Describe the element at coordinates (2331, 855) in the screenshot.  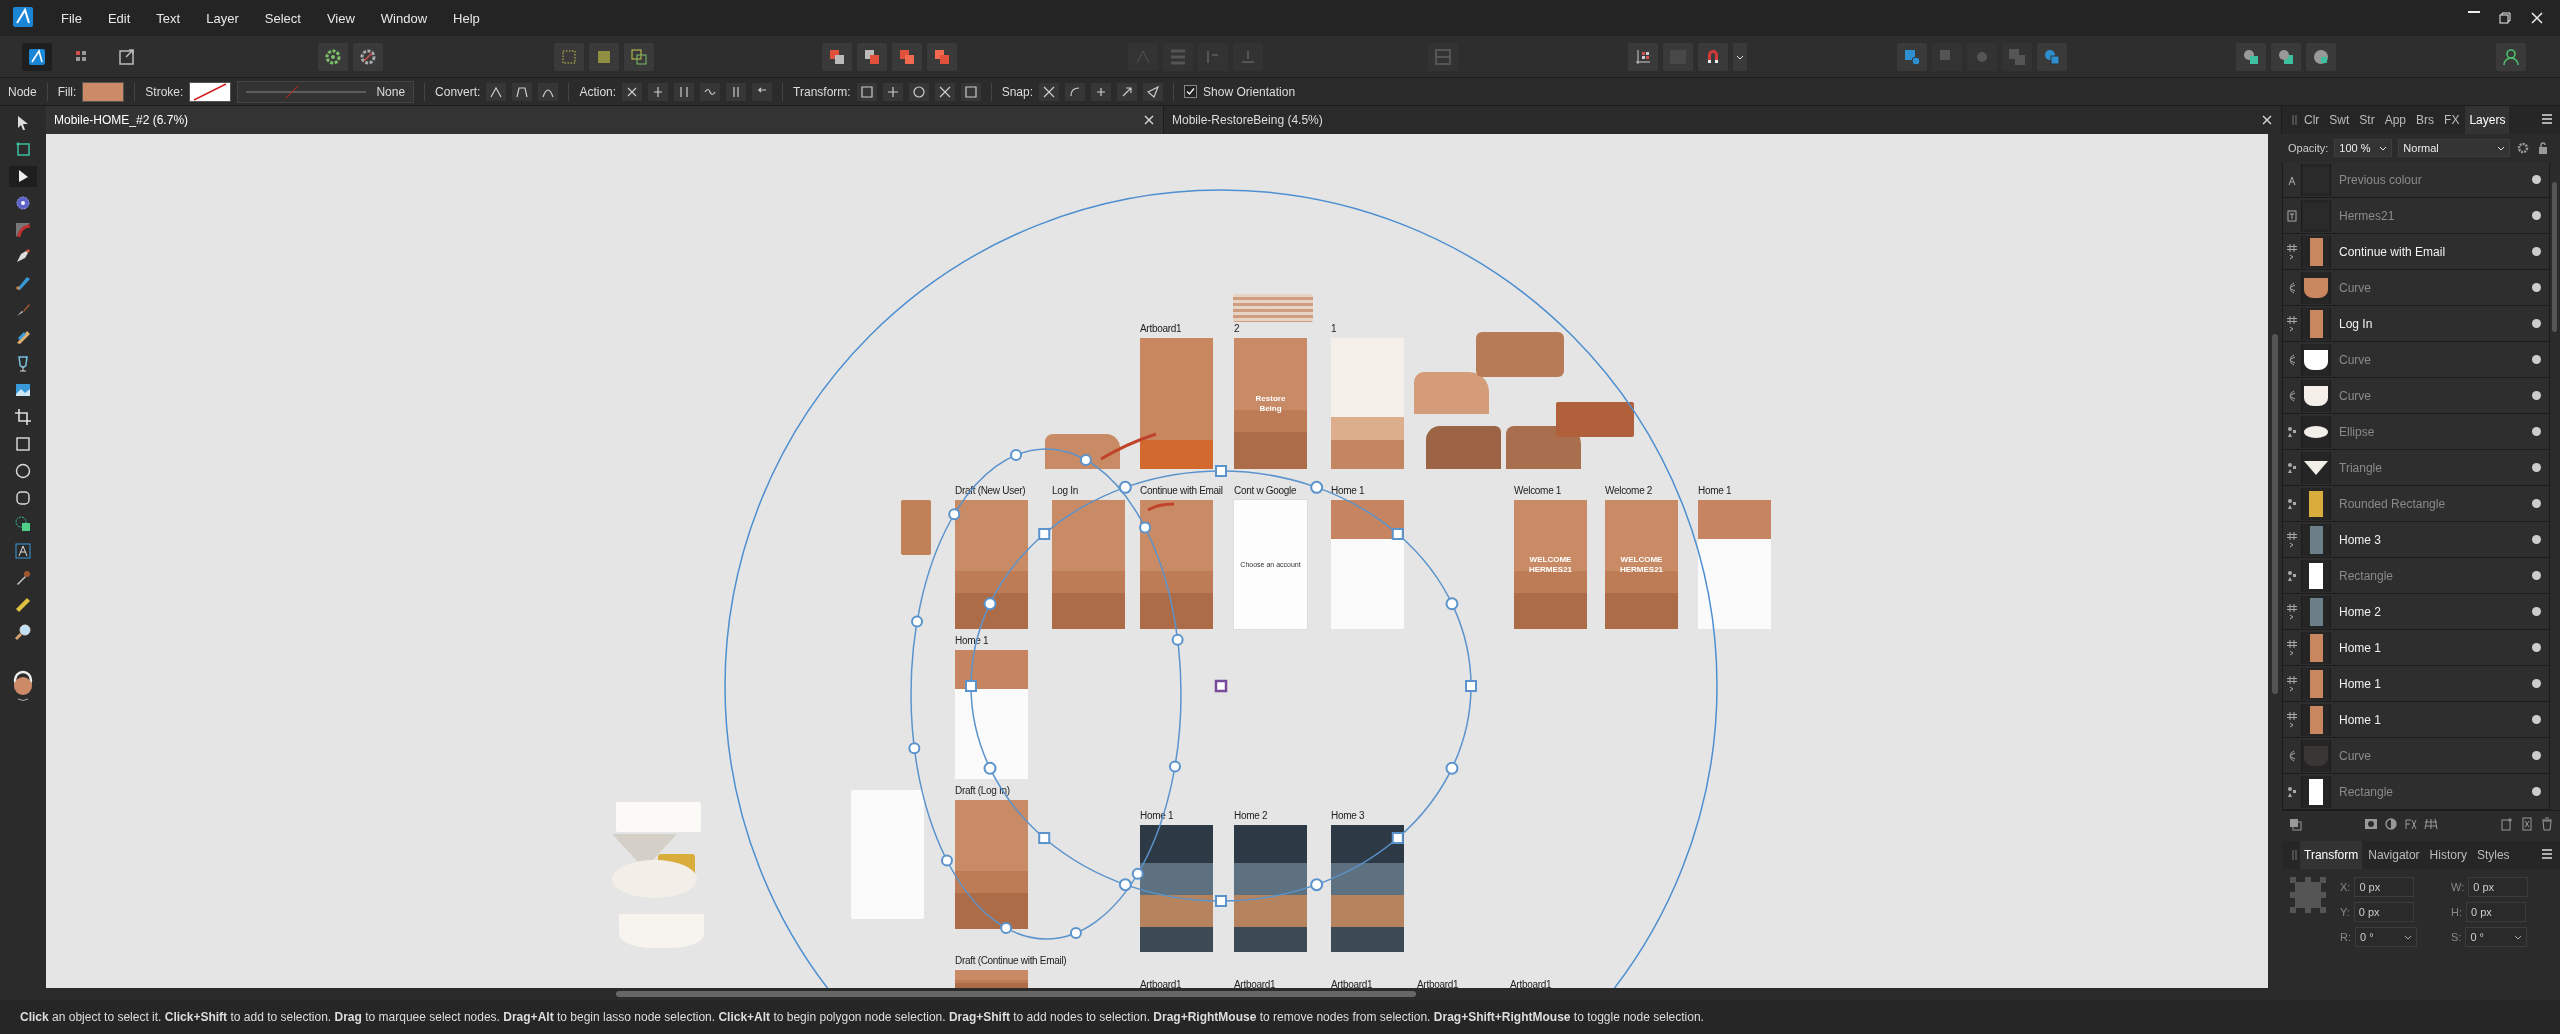
I see `panel-tab: Transform` at that location.